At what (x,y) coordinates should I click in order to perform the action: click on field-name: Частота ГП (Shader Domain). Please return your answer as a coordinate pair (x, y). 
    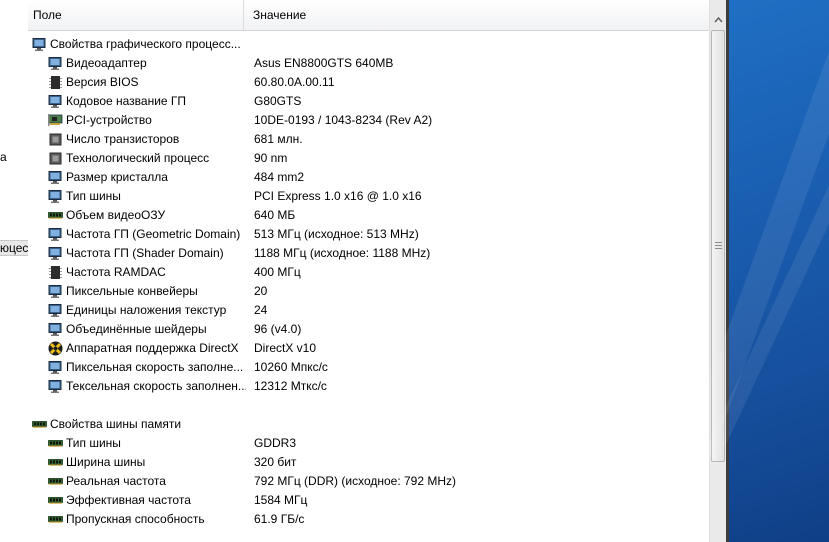
    Looking at the image, I should click on (145, 253).